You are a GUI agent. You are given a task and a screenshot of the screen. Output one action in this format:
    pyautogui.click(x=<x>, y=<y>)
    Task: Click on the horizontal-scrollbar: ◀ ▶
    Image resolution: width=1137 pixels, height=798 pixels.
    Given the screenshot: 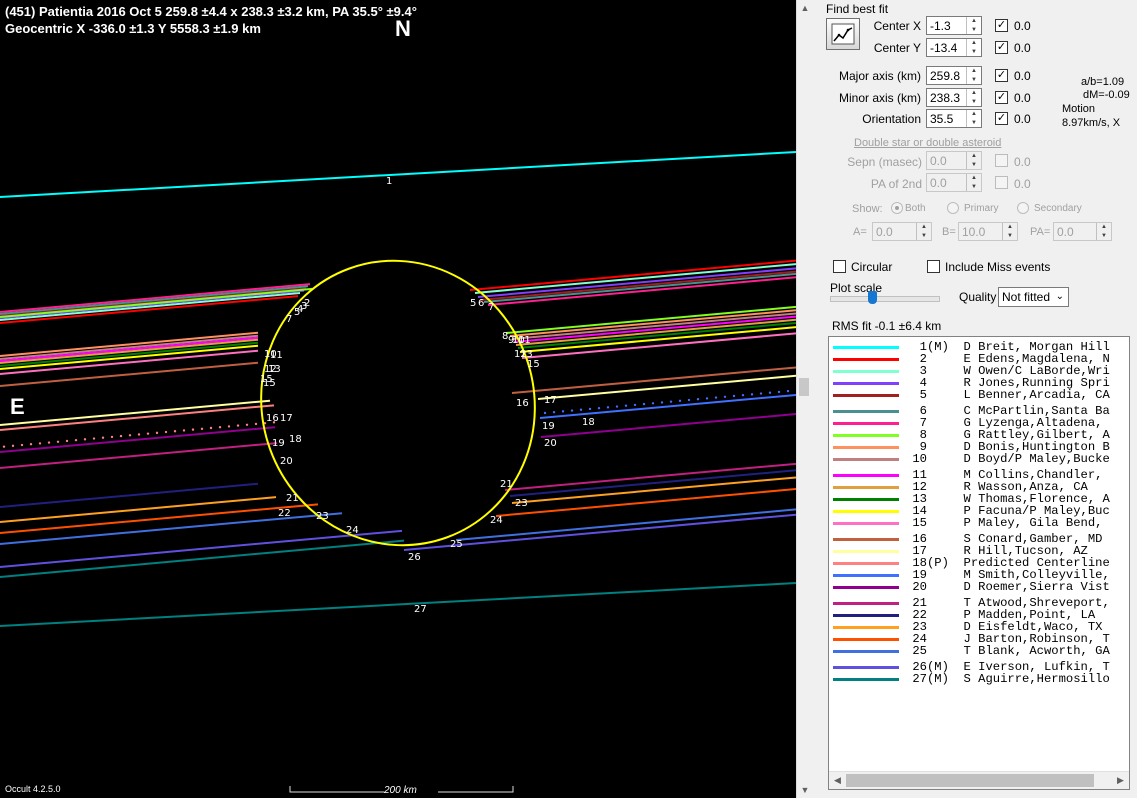 What is the action you would take?
    pyautogui.click(x=979, y=780)
    